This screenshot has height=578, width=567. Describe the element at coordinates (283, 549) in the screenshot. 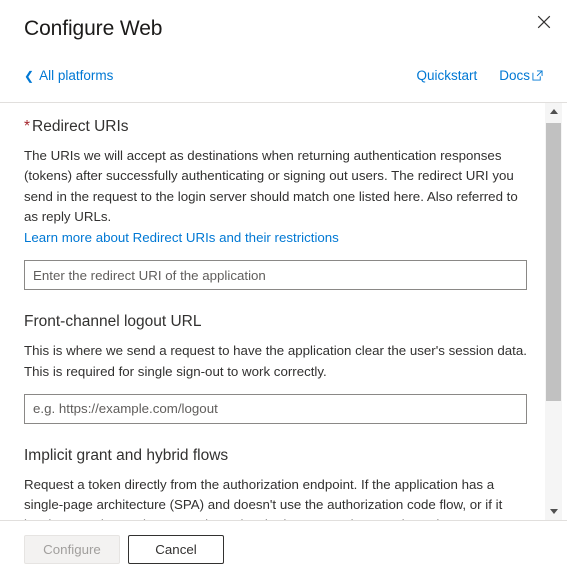

I see `panel-footer: Configure Cancel` at that location.